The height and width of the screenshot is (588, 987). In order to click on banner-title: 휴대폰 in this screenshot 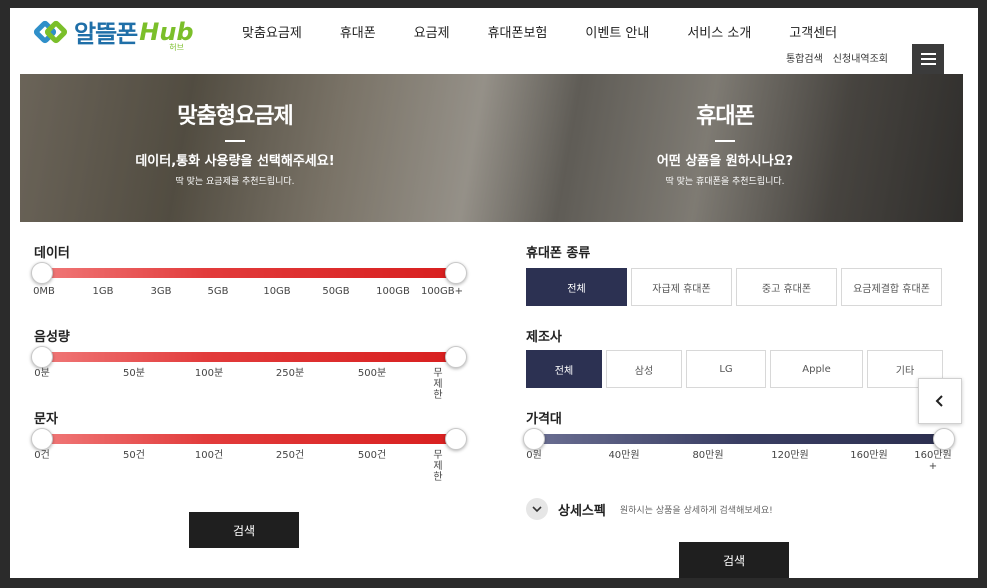, I will do `click(725, 116)`.